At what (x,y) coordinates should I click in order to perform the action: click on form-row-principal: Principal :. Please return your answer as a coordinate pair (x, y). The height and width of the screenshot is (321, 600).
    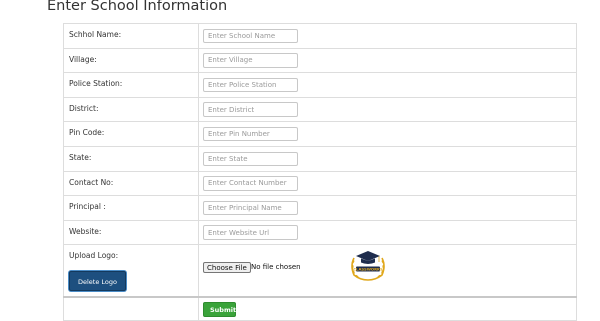
    Looking at the image, I should click on (320, 208).